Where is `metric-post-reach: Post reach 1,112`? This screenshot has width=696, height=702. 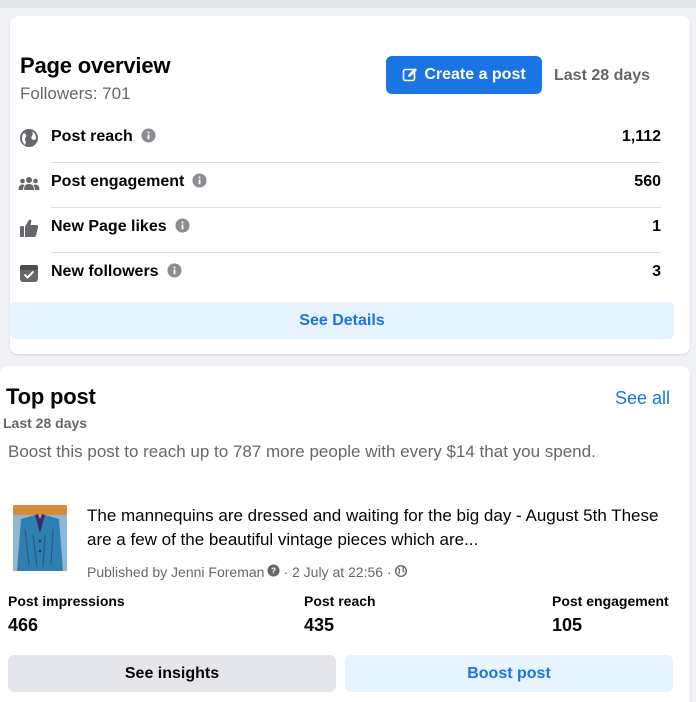 metric-post-reach: Post reach 1,112 is located at coordinates (339, 141).